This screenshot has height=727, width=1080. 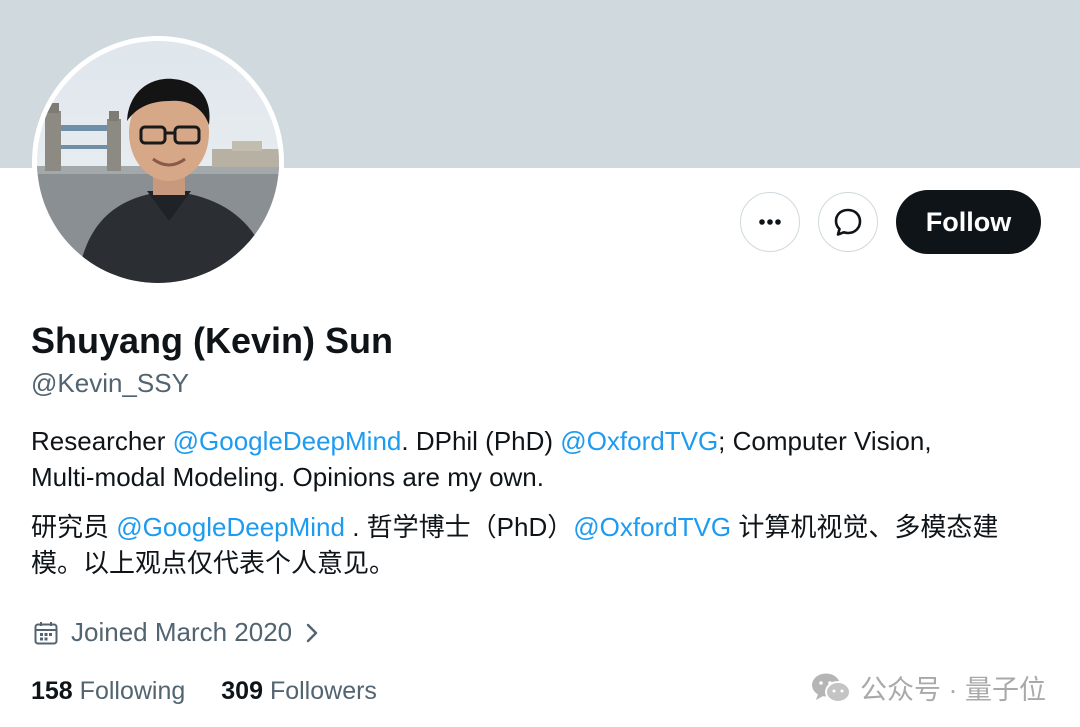 What do you see at coordinates (102, 441) in the screenshot?
I see `bio-text: Researcher` at bounding box center [102, 441].